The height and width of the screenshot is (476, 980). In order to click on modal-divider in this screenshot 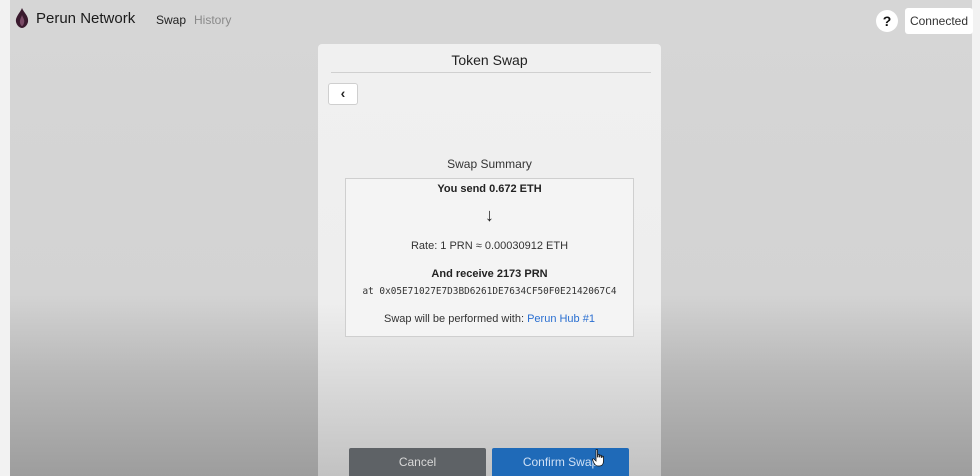, I will do `click(491, 72)`.